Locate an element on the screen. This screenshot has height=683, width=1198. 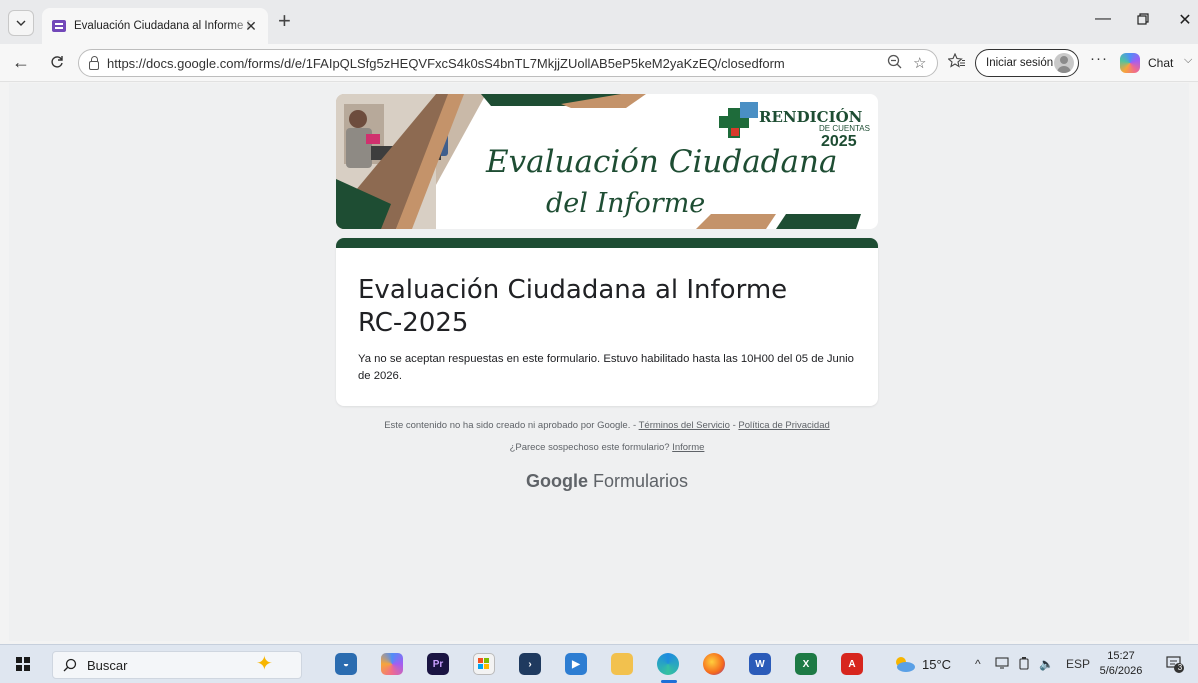
restore-icon is located at coordinates (1143, 20).